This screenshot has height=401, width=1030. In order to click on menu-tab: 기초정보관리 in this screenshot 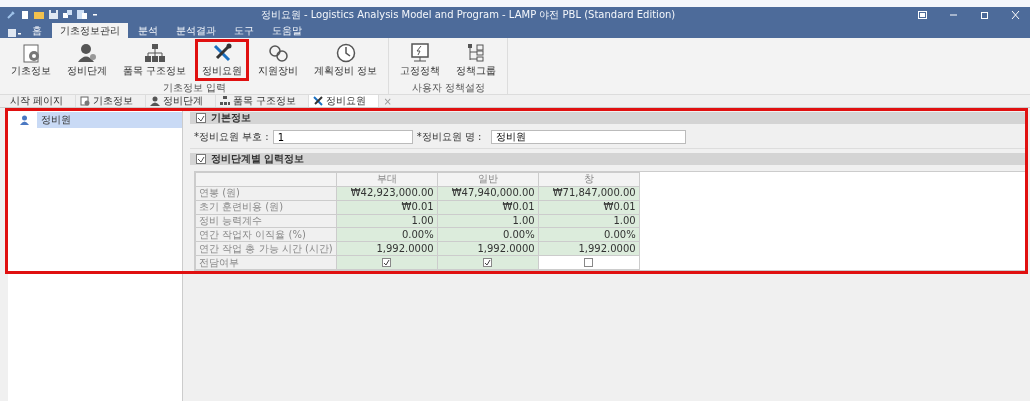, I will do `click(90, 30)`.